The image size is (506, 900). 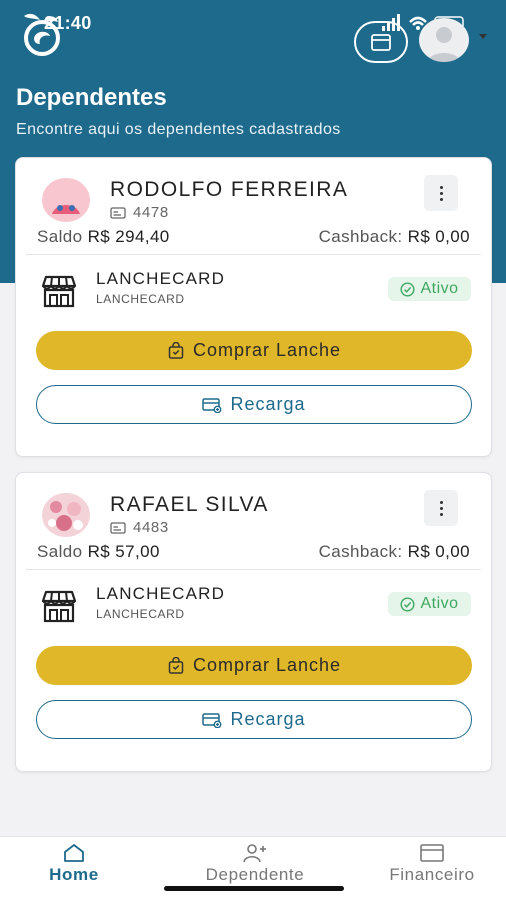 What do you see at coordinates (128, 236) in the screenshot?
I see `balance-value: R$ 294,40` at bounding box center [128, 236].